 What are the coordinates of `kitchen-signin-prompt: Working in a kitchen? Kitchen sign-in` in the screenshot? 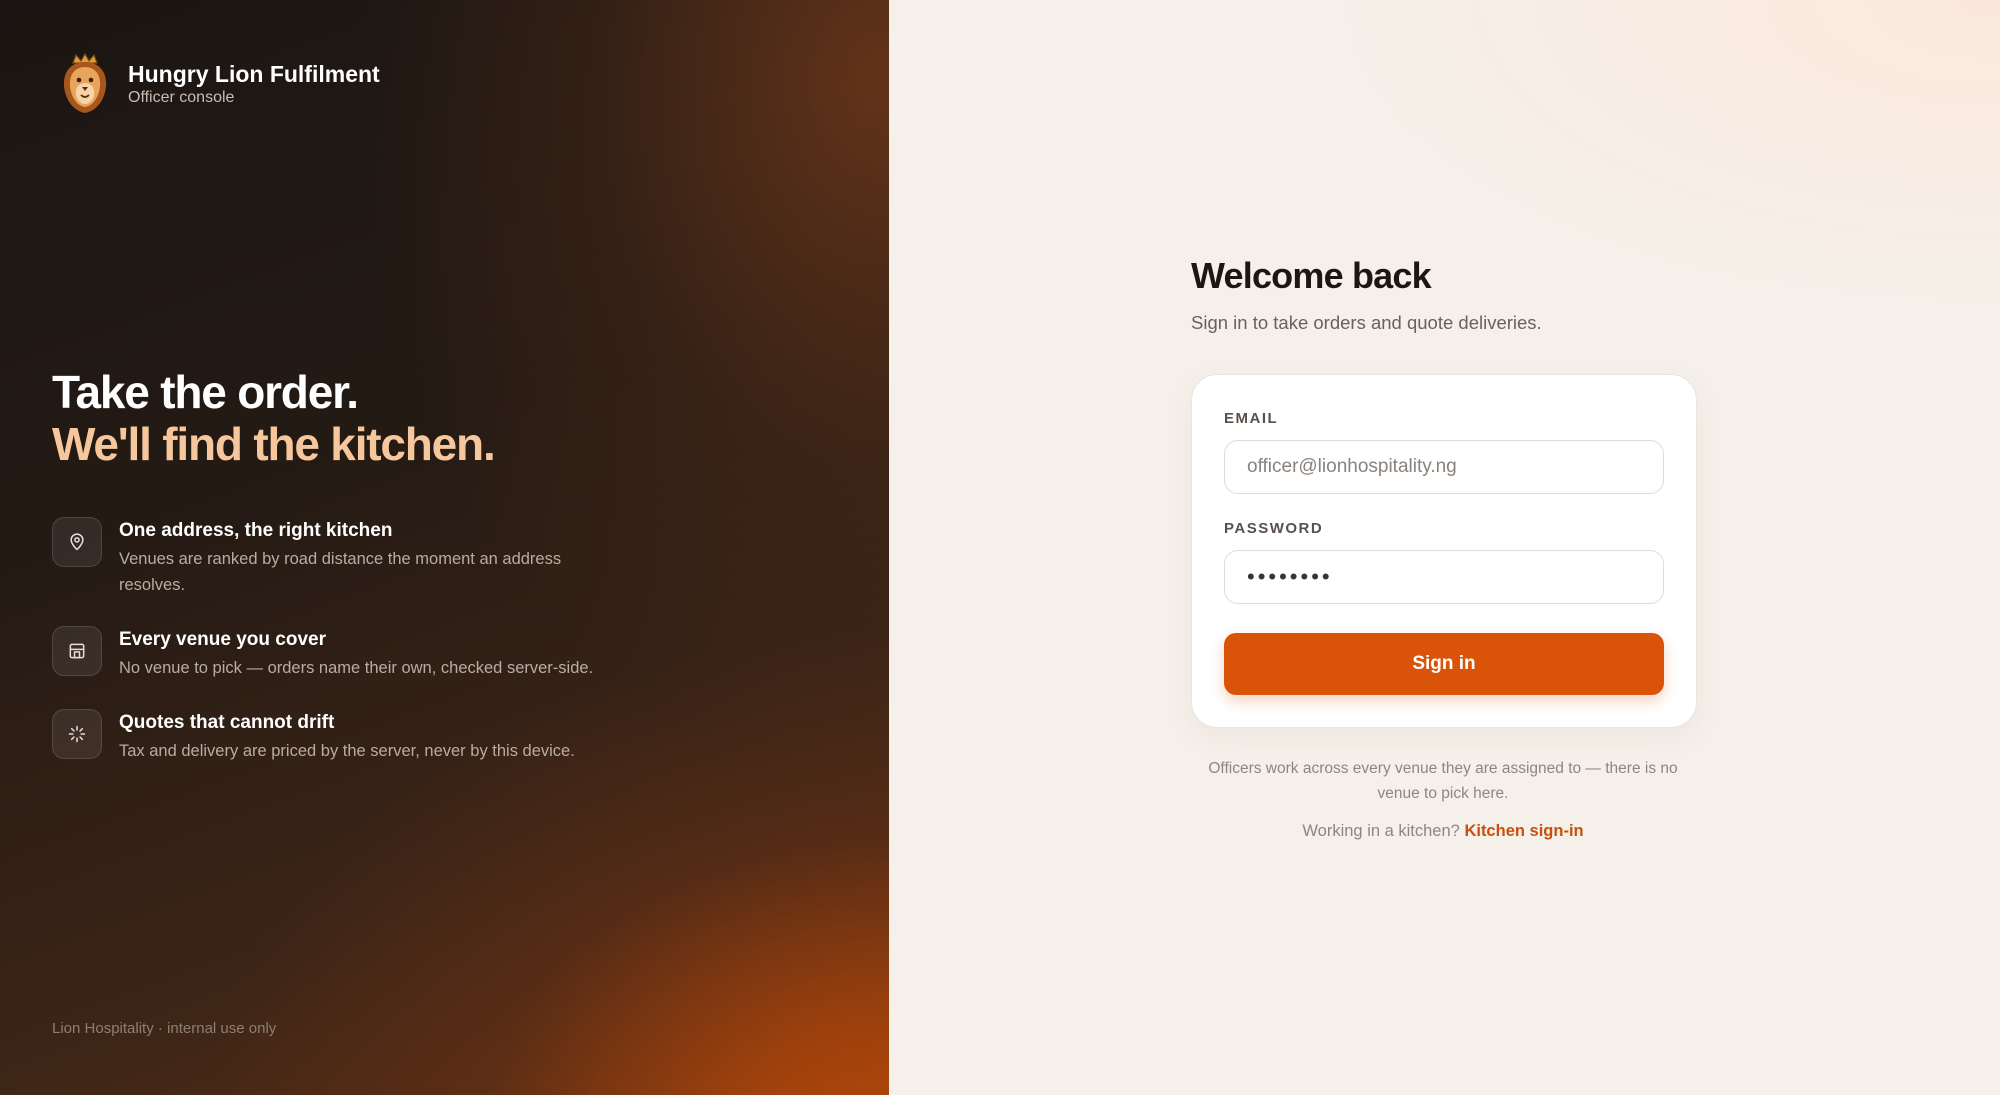 It's located at (1443, 831).